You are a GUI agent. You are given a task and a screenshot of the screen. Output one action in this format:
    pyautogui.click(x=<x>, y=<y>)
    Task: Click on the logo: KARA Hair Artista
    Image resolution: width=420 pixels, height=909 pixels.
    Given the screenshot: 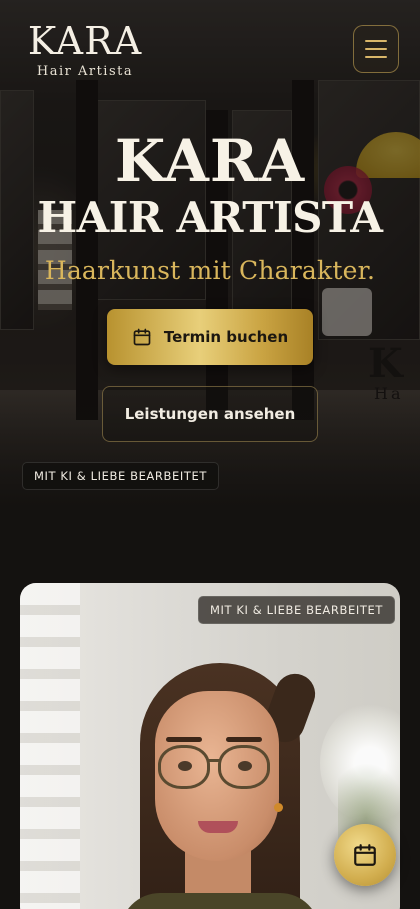 What is the action you would take?
    pyautogui.click(x=85, y=50)
    